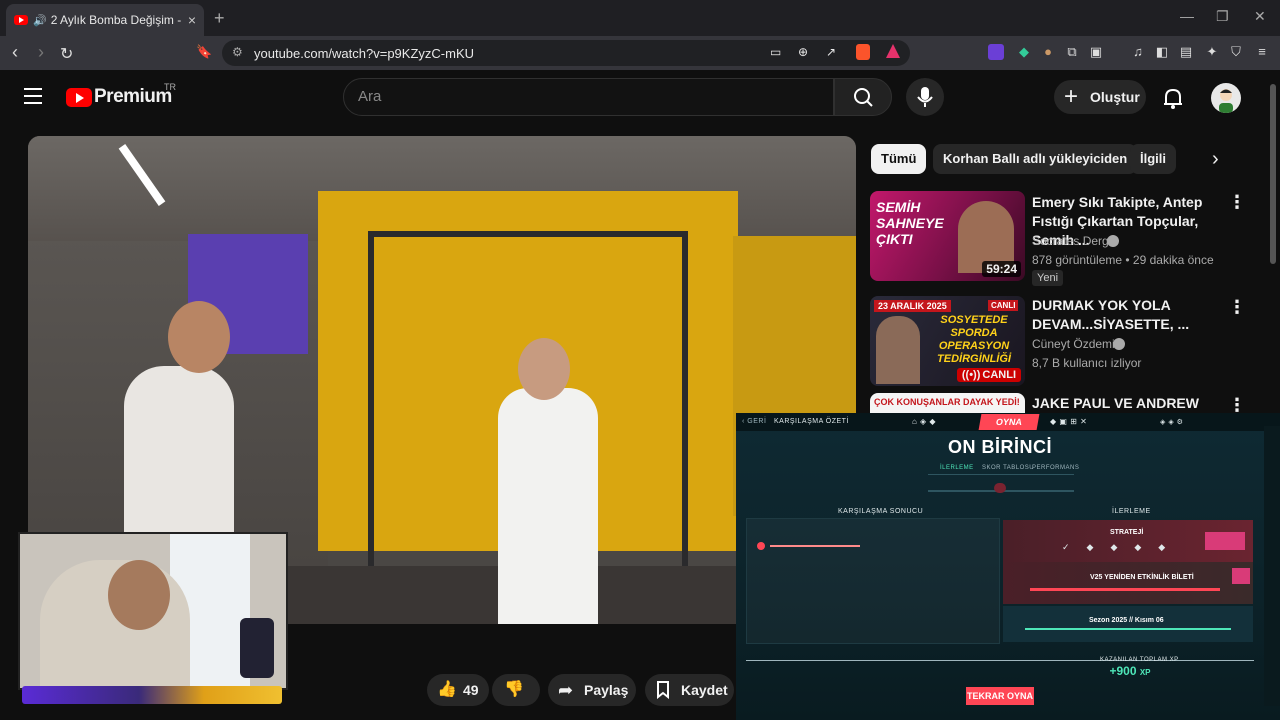 The height and width of the screenshot is (720, 1280). I want to click on address-bar: ⚙ youtube.com/watch?v=p9KZyzC-mKU ▭ ⊕ ↗, so click(566, 53).